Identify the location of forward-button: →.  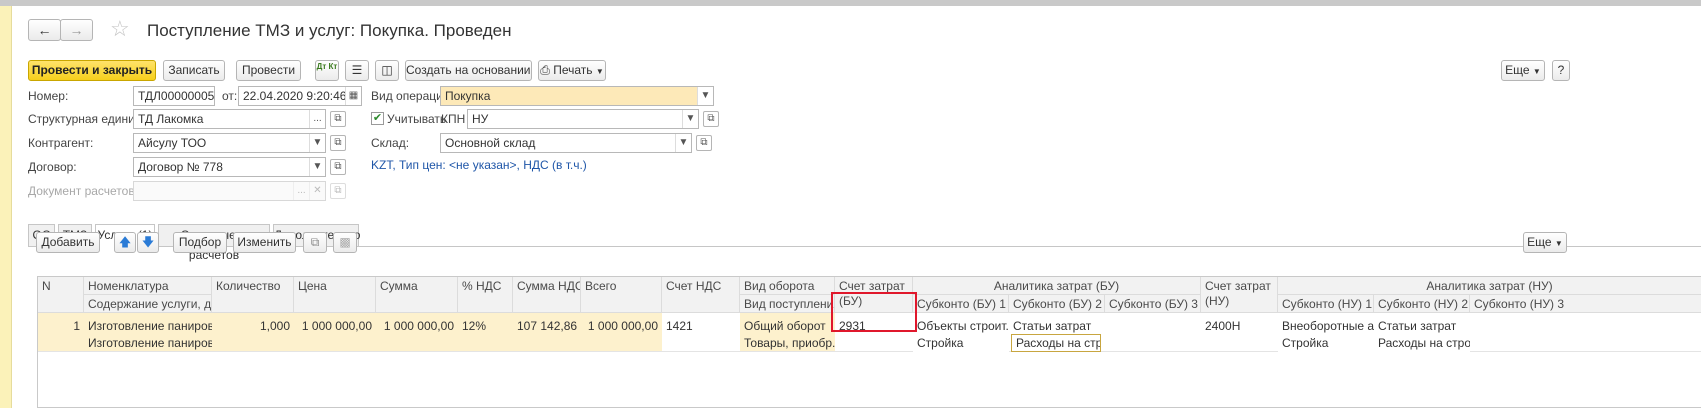
(76, 30).